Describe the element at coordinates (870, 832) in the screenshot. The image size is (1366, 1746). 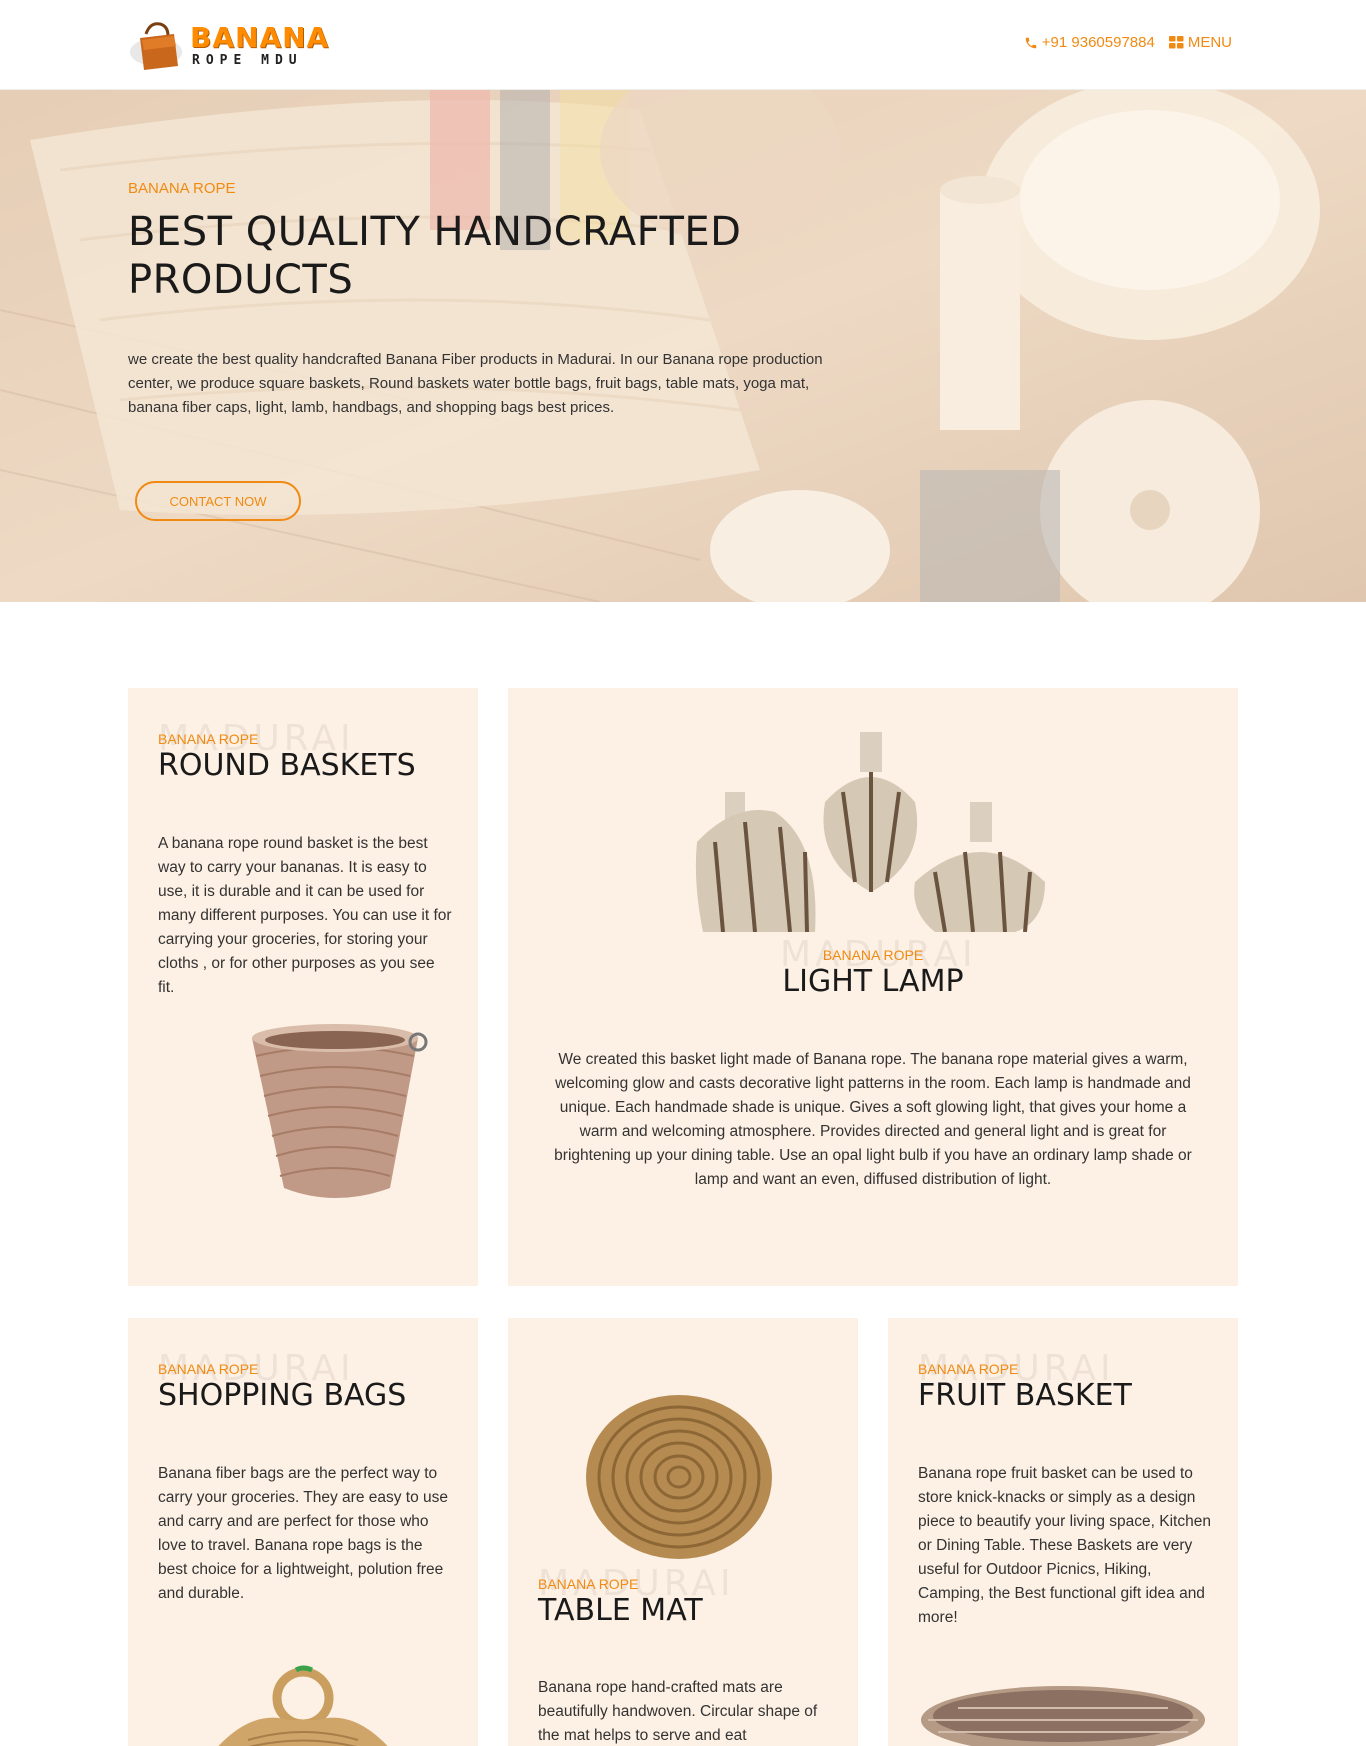
I see `light-lamp-image` at that location.